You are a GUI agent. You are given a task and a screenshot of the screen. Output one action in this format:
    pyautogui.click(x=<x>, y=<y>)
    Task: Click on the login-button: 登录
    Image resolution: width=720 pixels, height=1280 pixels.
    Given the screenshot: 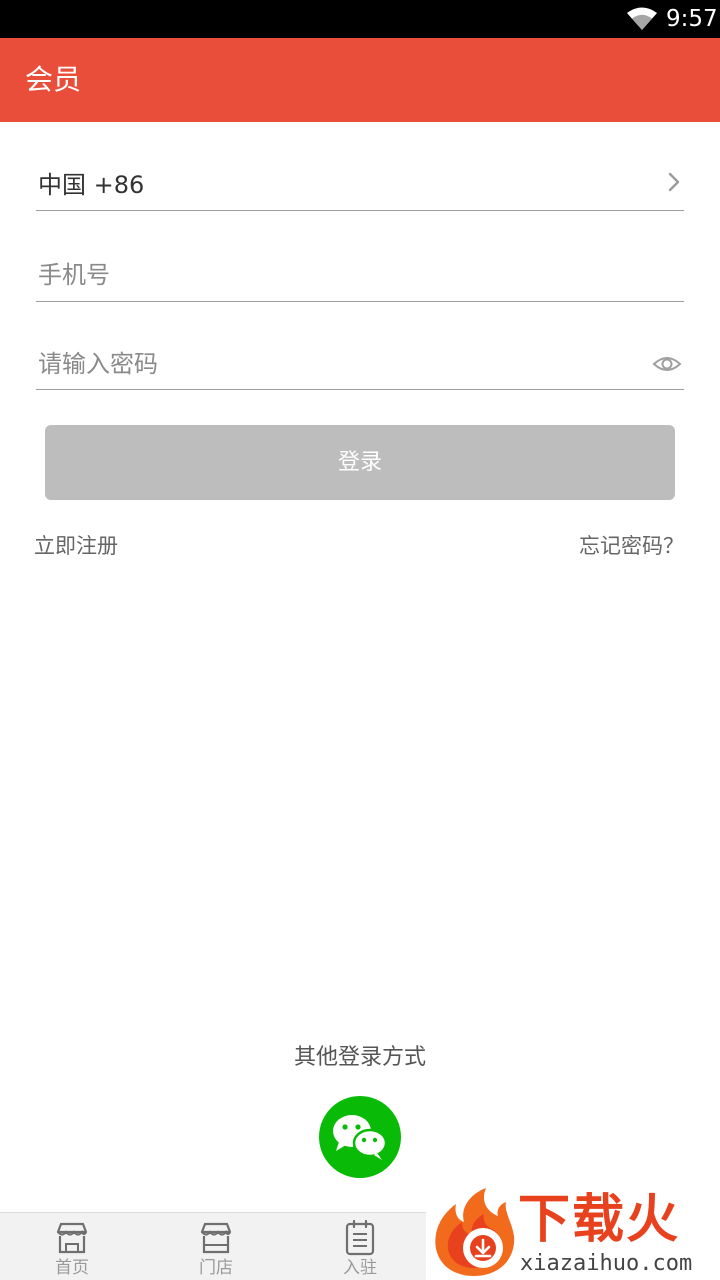 What is the action you would take?
    pyautogui.click(x=360, y=462)
    